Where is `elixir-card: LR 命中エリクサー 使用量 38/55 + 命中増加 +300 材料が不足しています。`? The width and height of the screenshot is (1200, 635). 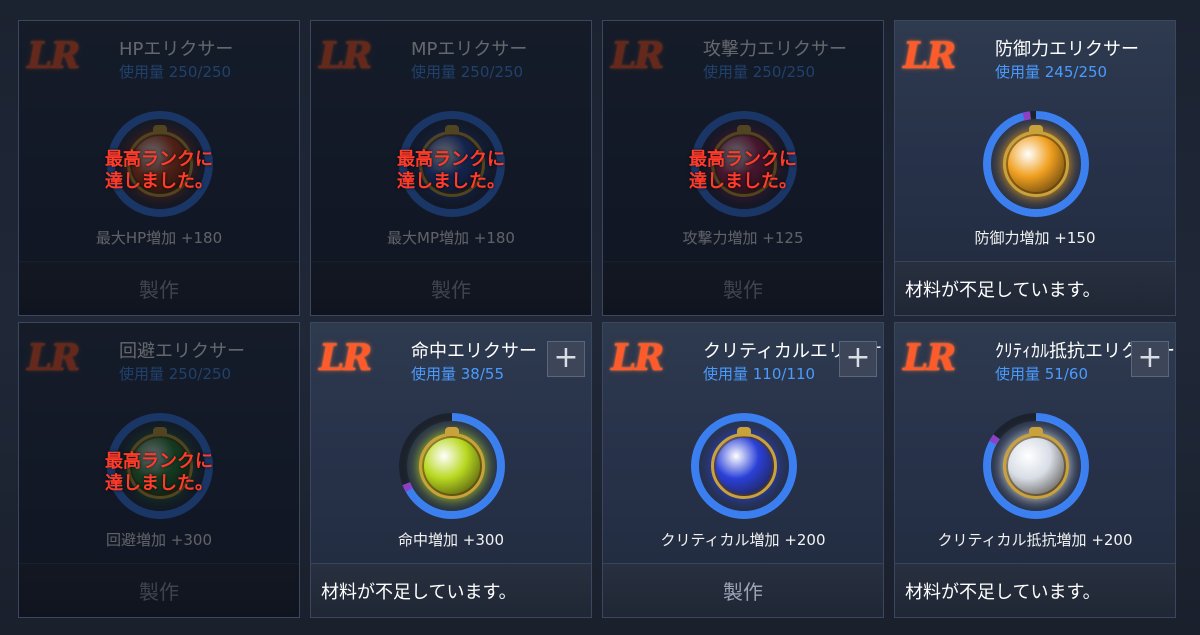 elixir-card: LR 命中エリクサー 使用量 38/55 + 命中増加 +300 材料が不足しています。 is located at coordinates (451, 470).